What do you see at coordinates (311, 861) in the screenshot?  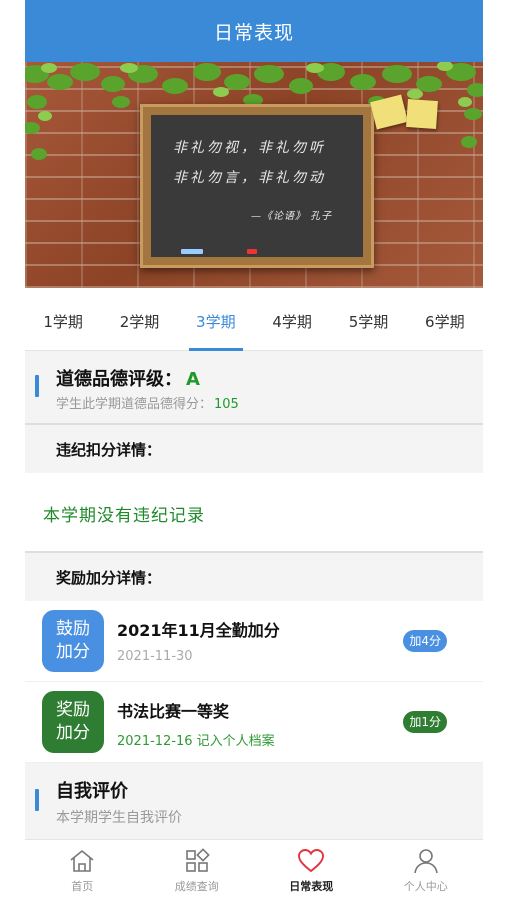 I see `heart-icon` at bounding box center [311, 861].